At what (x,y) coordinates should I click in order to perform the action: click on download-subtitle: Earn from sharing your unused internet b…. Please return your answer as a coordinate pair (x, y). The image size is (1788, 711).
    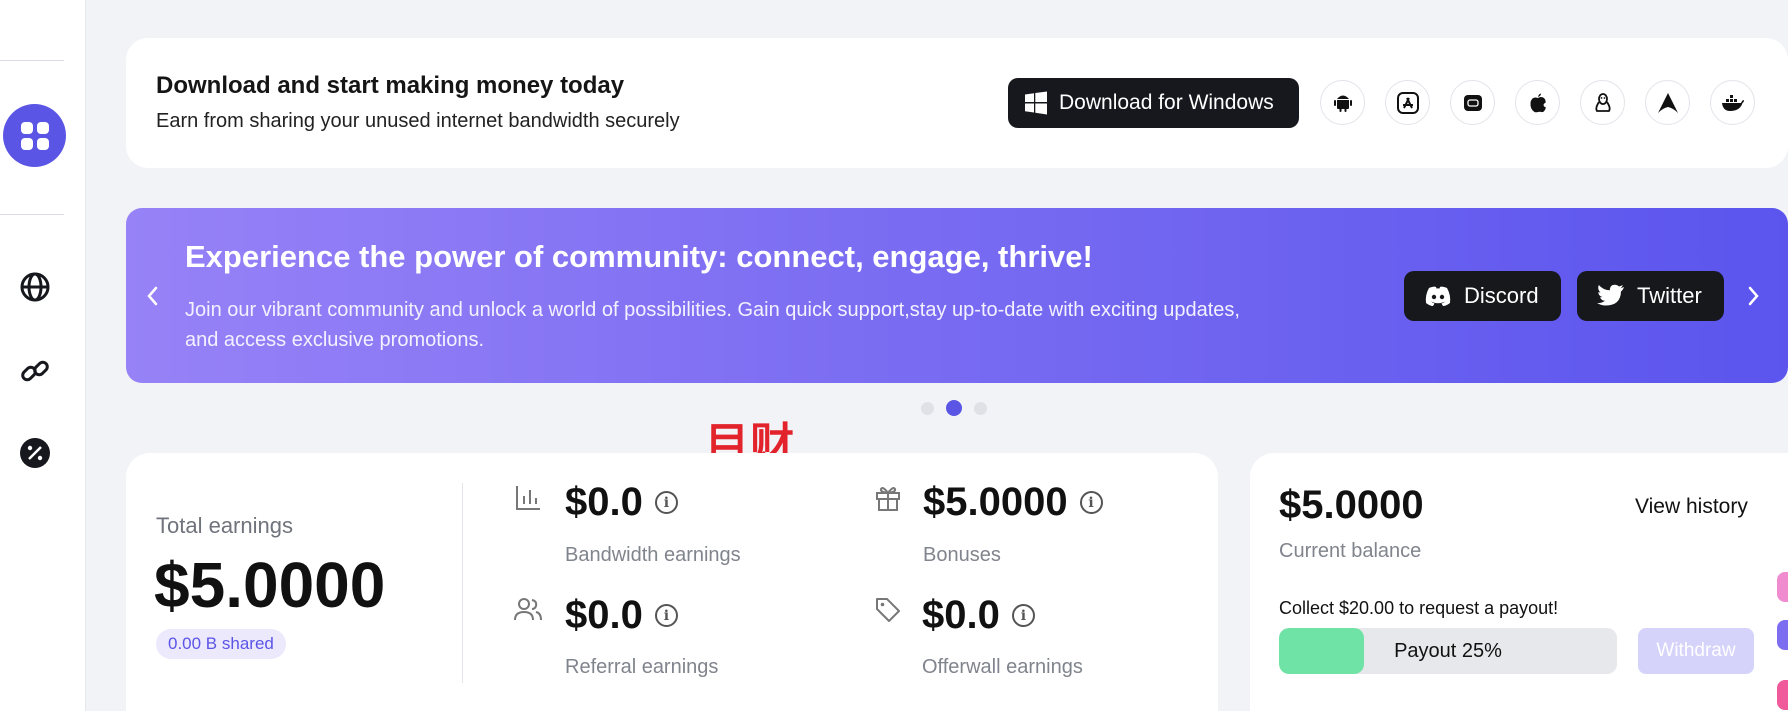
    Looking at the image, I should click on (418, 121).